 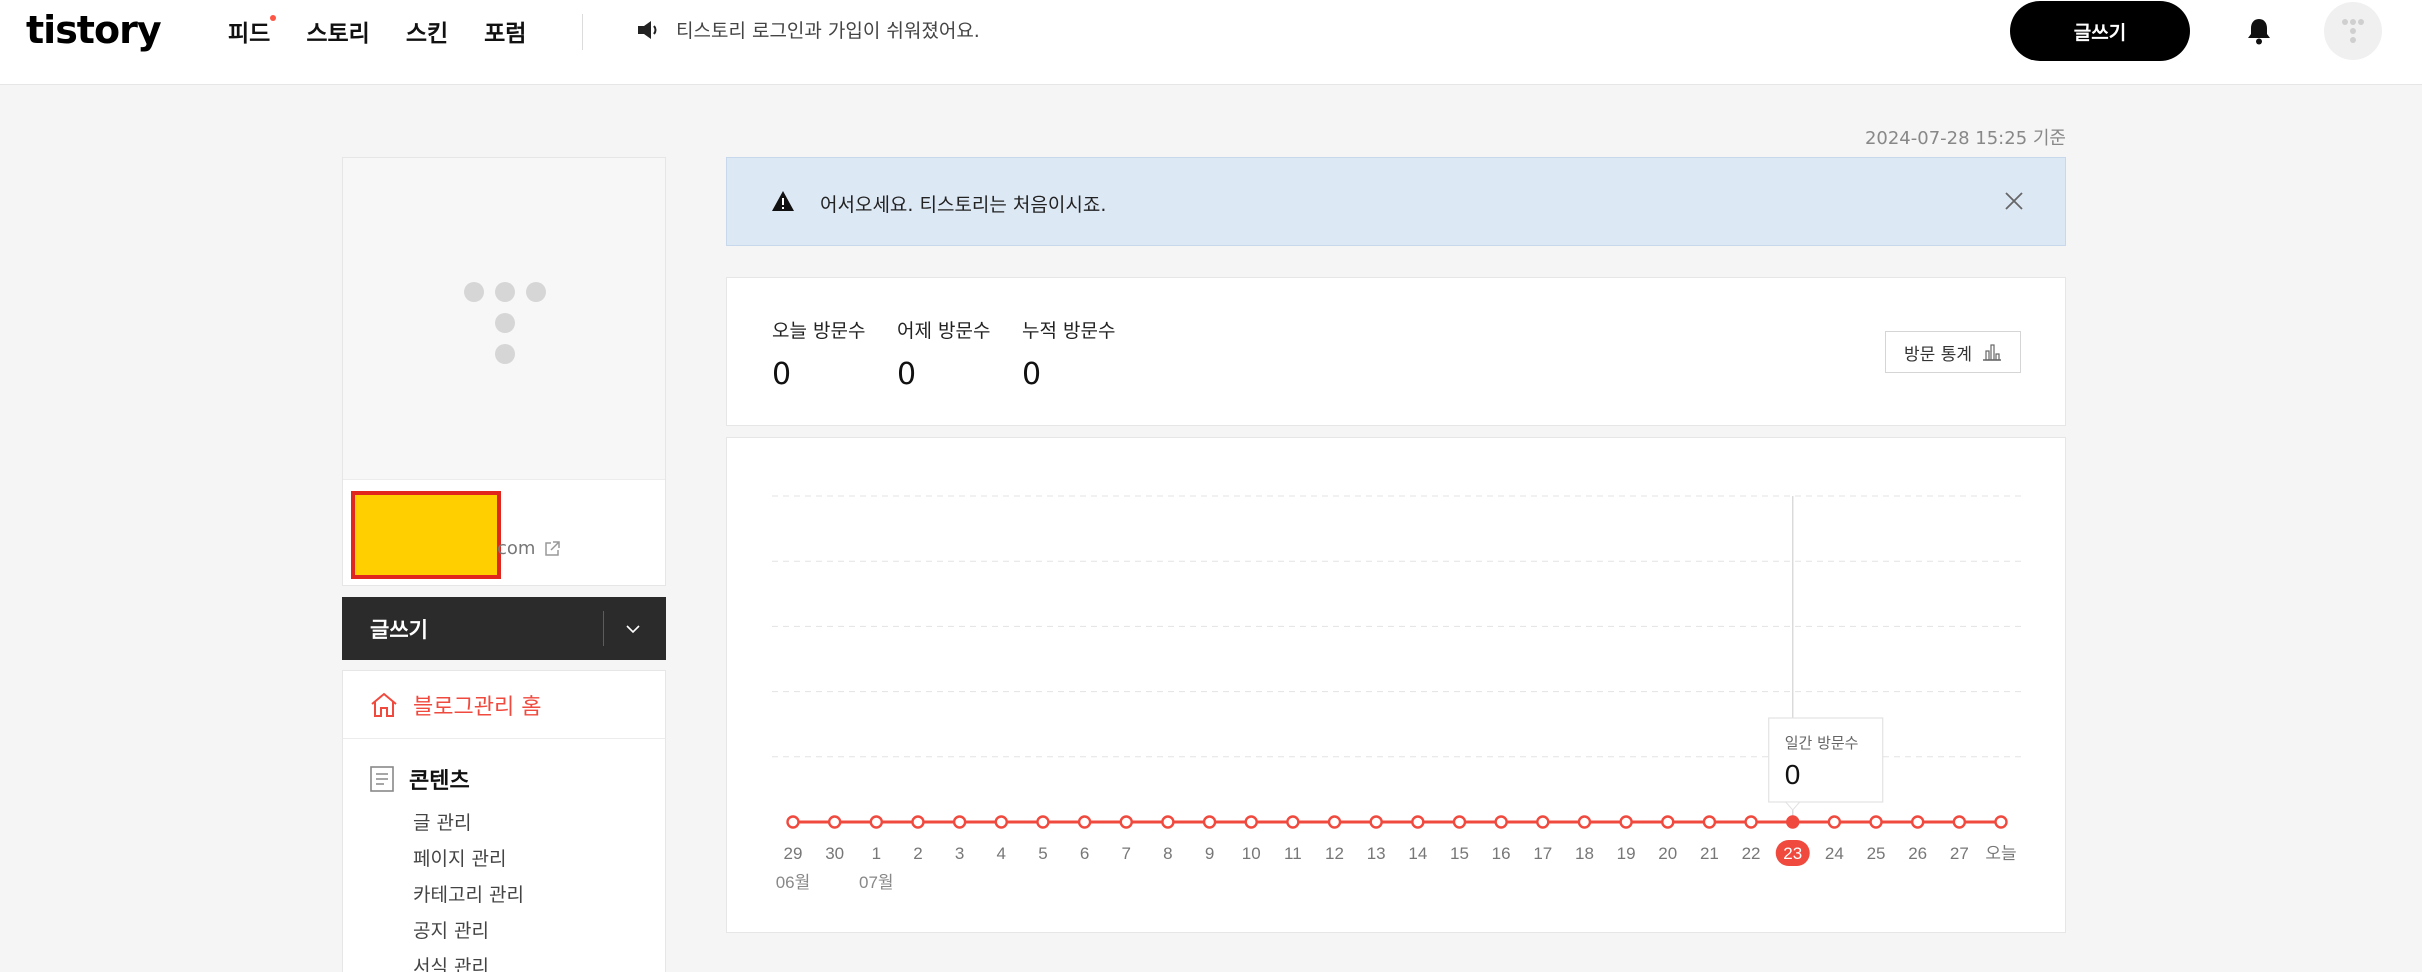 I want to click on welcome-alert: 어서오세요. 티스토리는 처음이시죠., so click(x=1396, y=201).